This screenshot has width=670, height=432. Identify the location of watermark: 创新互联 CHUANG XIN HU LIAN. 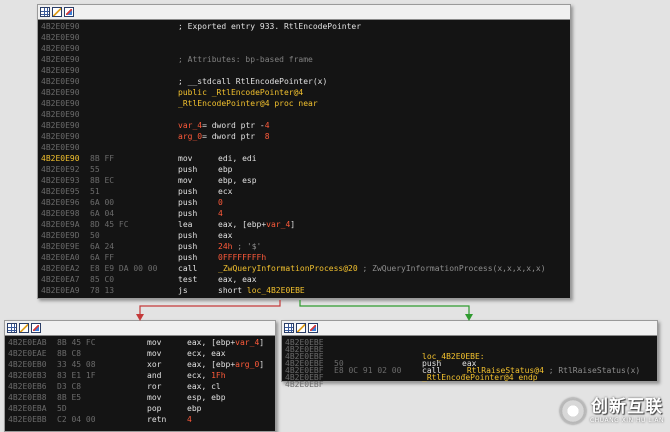
(611, 410).